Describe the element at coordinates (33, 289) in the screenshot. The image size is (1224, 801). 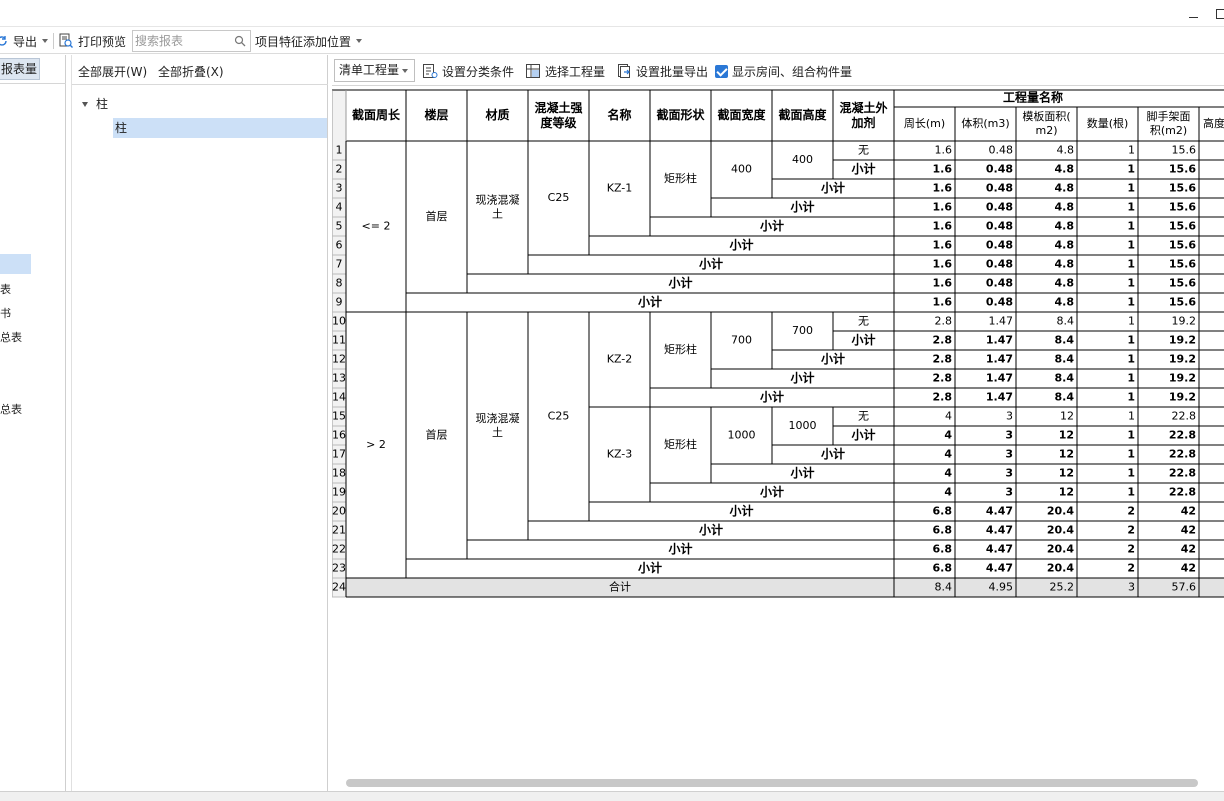
I see `report-item: 表` at that location.